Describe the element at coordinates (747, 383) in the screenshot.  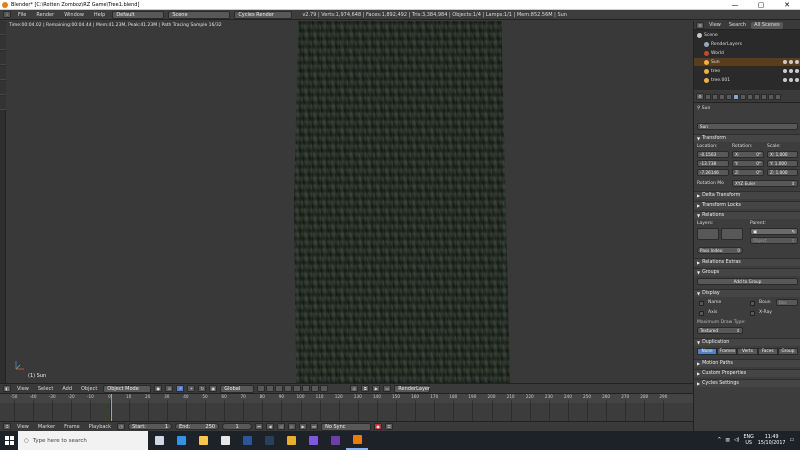
I see `section-cycles-settings: ▶ Cycles Settings` at that location.